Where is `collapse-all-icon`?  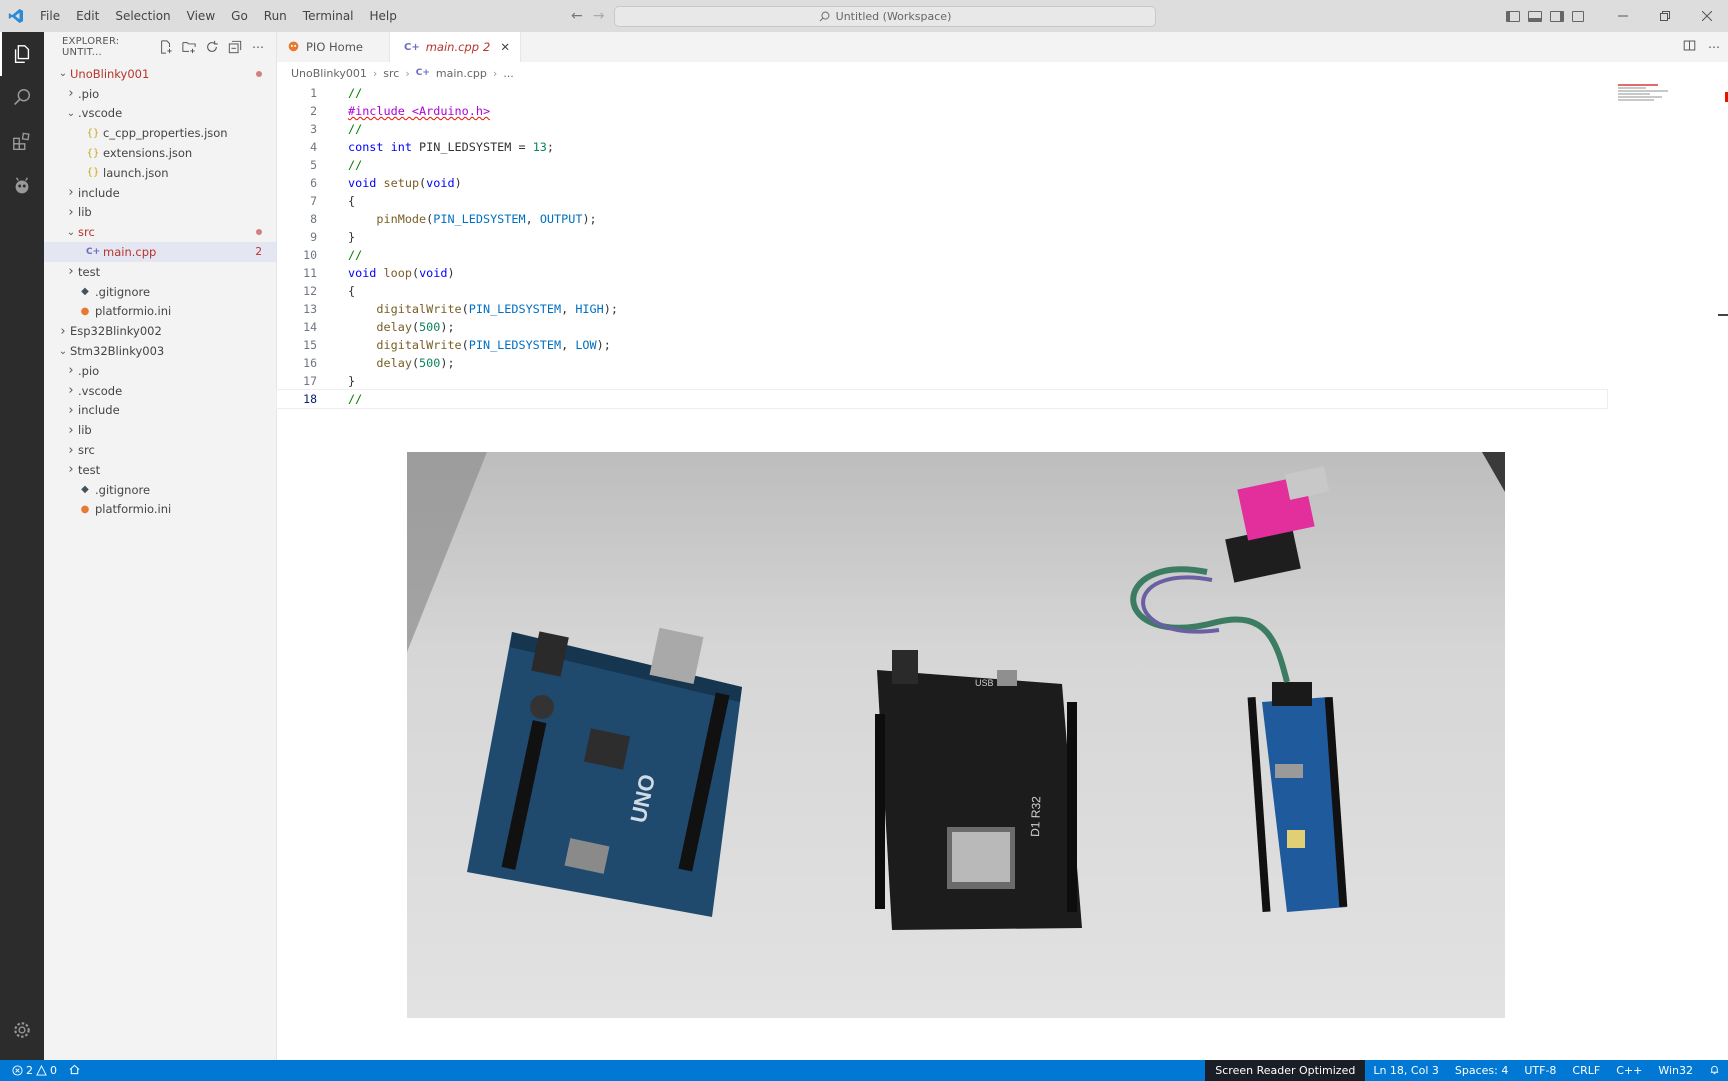
collapse-all-icon is located at coordinates (235, 47).